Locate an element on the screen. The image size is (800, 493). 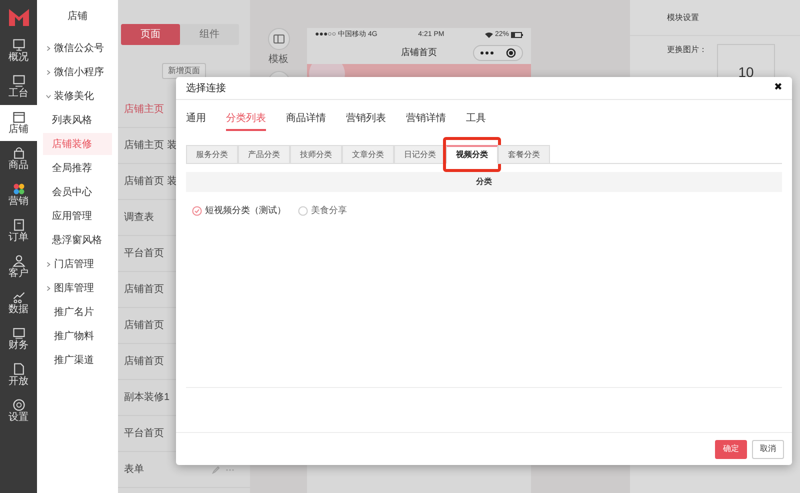
dialog-tab: 营销详情 is located at coordinates (426, 119).